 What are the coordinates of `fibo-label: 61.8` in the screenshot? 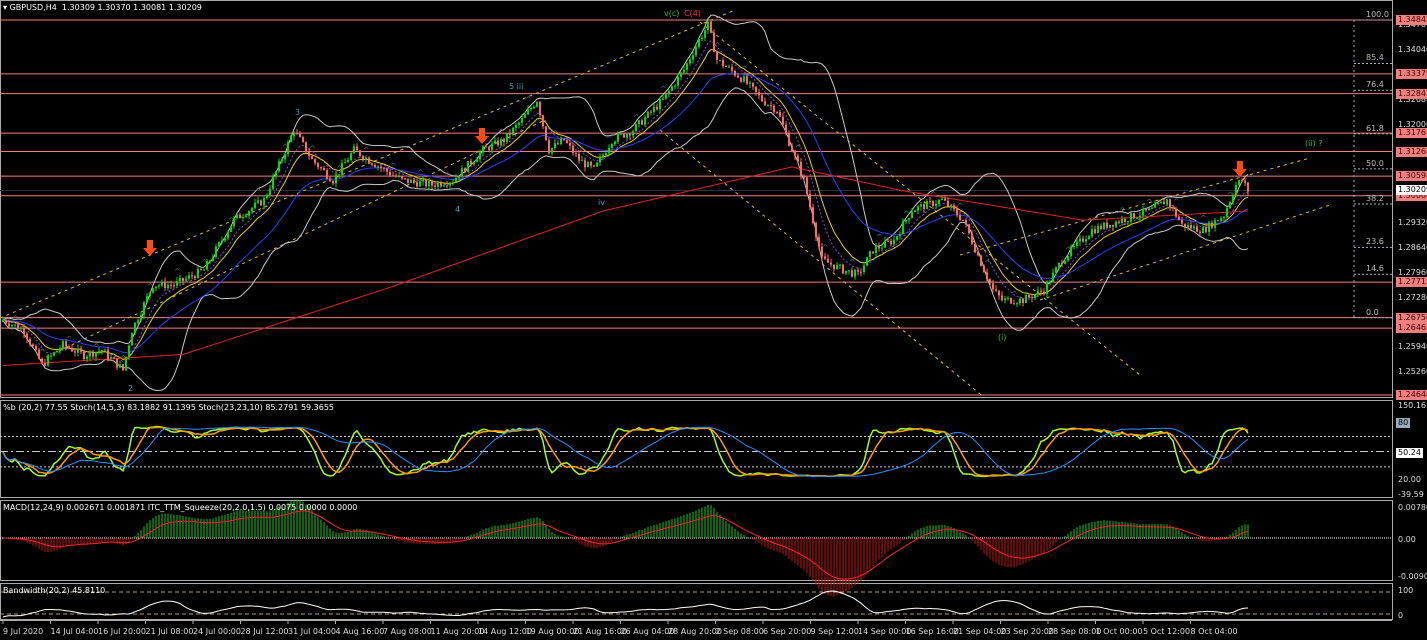 It's located at (1375, 128).